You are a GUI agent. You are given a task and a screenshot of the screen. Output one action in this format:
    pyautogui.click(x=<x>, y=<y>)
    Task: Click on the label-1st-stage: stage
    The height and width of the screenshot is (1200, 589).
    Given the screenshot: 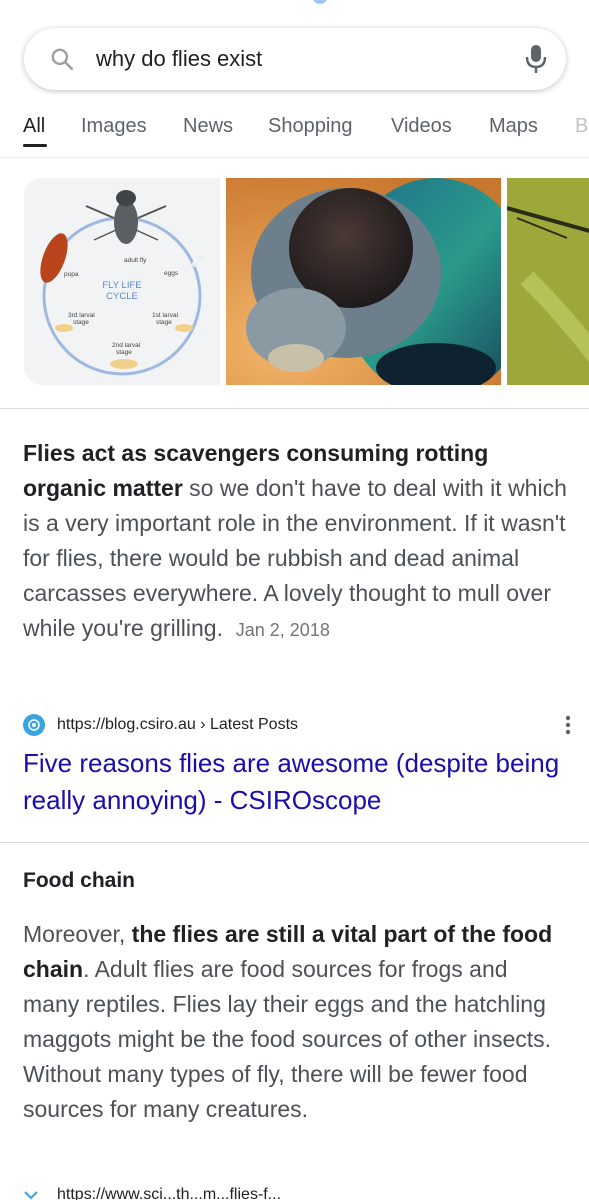 What is the action you would take?
    pyautogui.click(x=164, y=322)
    